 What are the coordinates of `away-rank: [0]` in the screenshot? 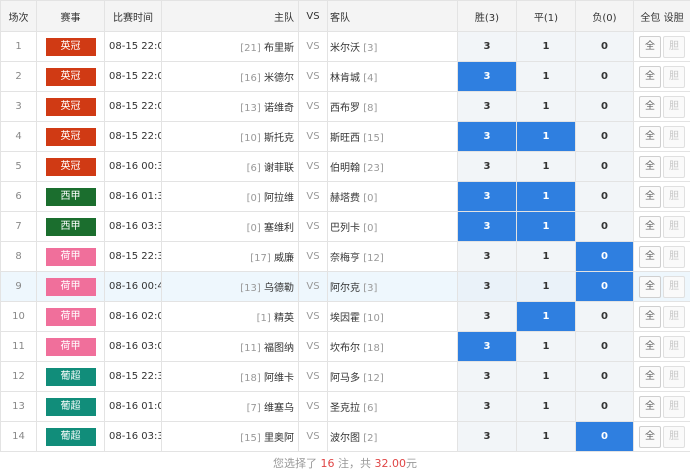 It's located at (370, 198).